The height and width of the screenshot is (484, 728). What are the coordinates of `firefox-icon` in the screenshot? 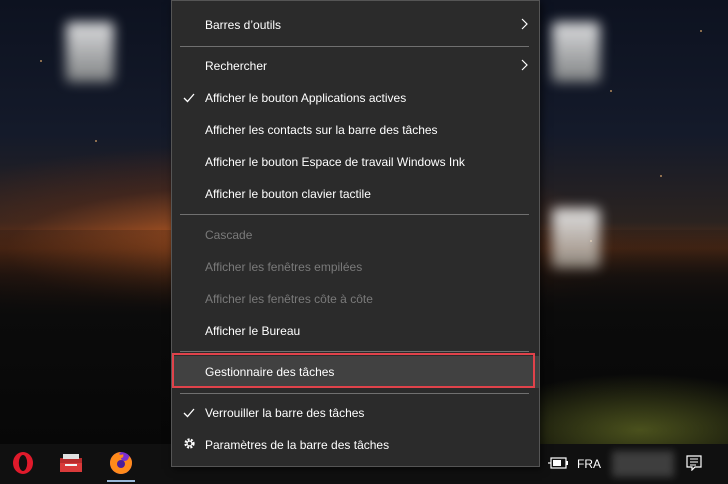 It's located at (121, 465).